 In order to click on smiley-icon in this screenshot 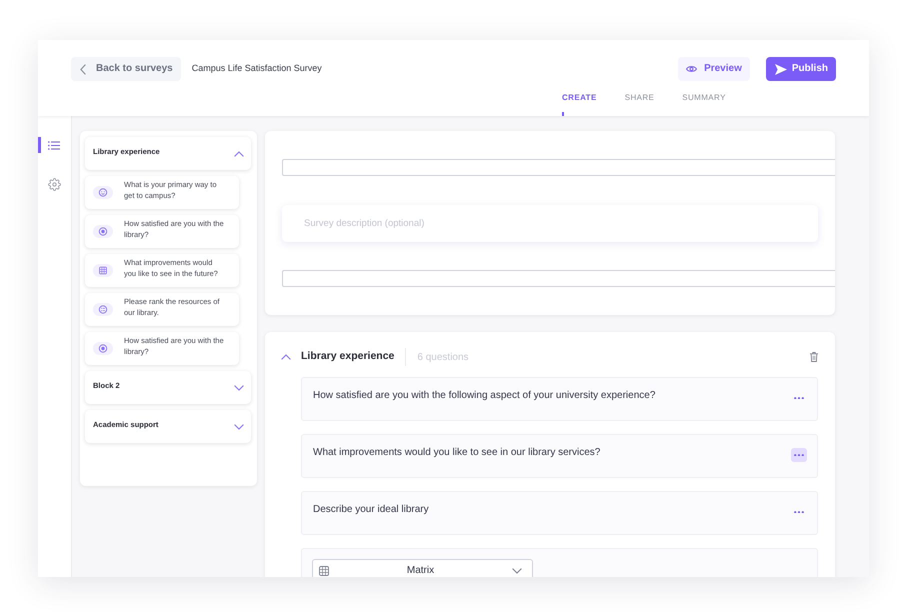, I will do `click(103, 192)`.